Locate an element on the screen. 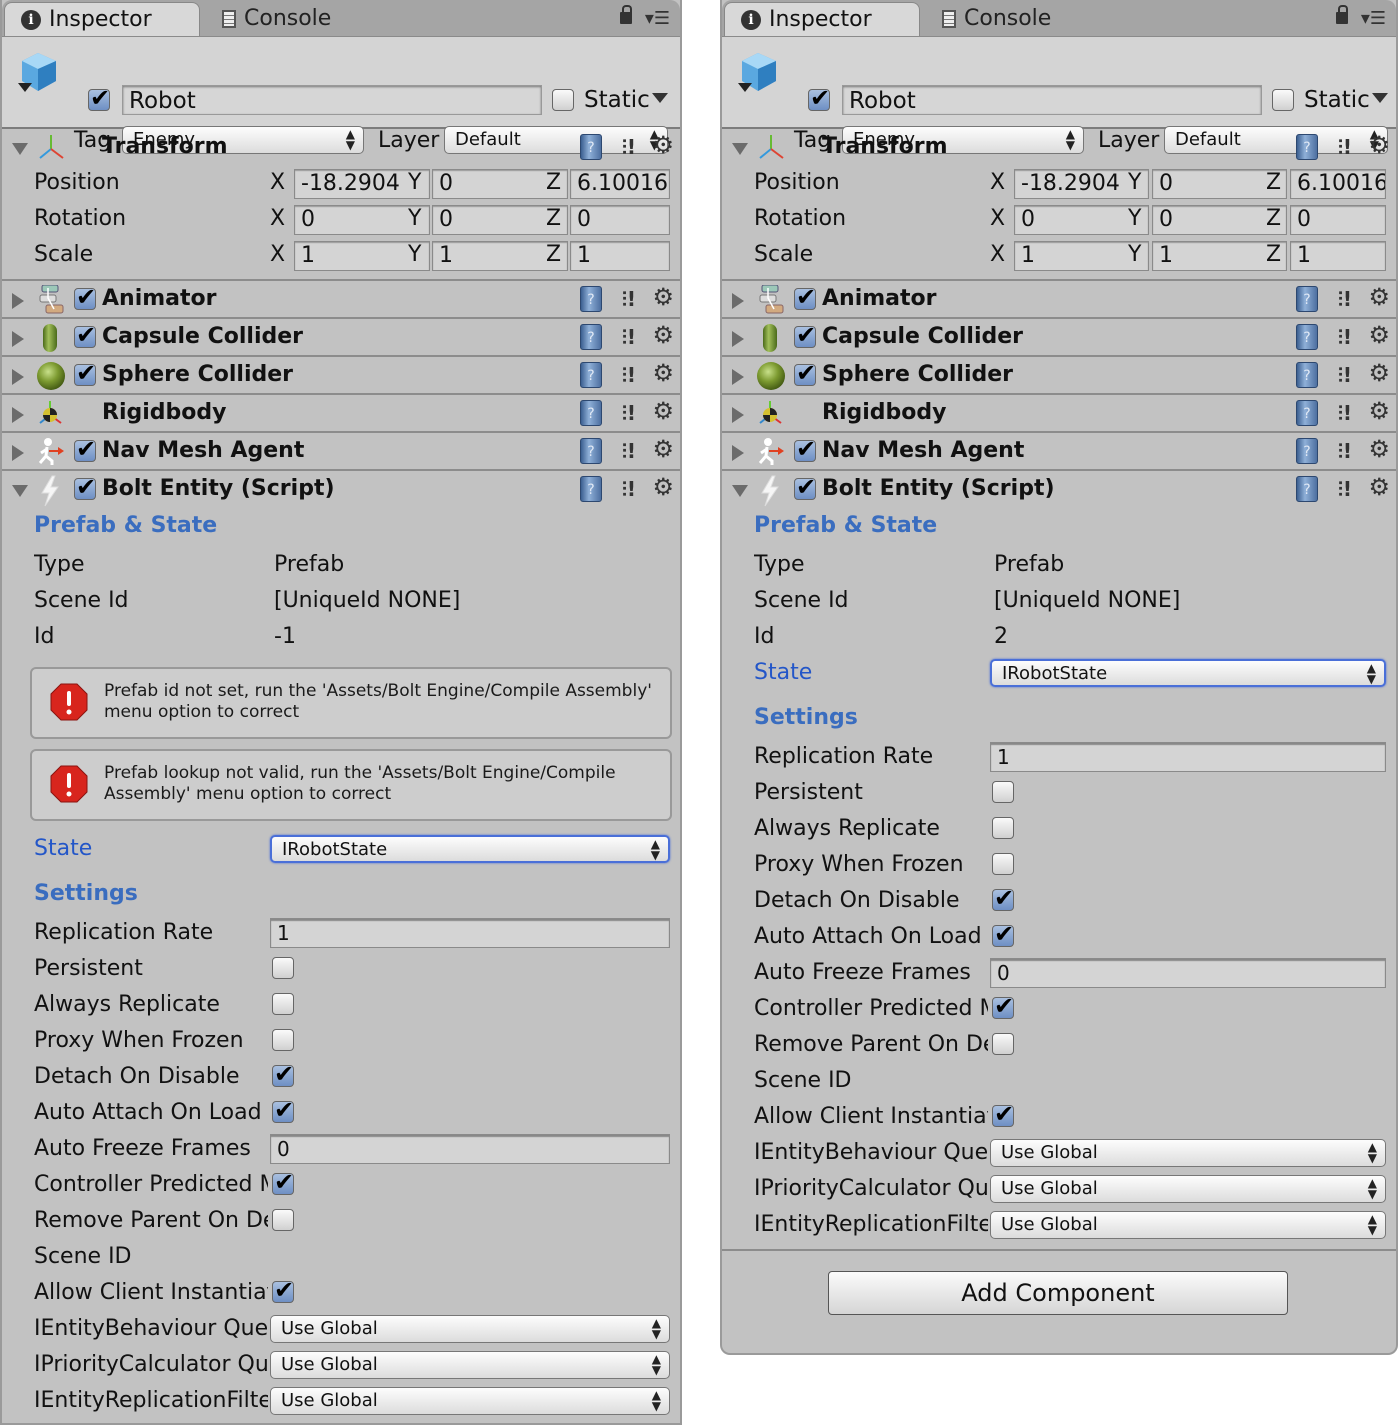 This screenshot has height=1425, width=1398. z-field: 1 is located at coordinates (620, 256).